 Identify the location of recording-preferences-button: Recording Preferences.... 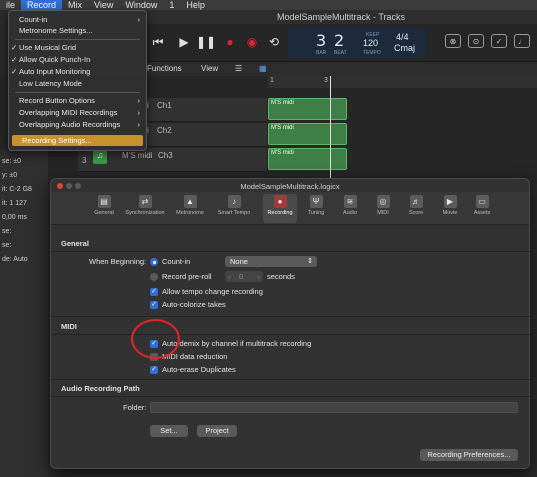
(469, 455).